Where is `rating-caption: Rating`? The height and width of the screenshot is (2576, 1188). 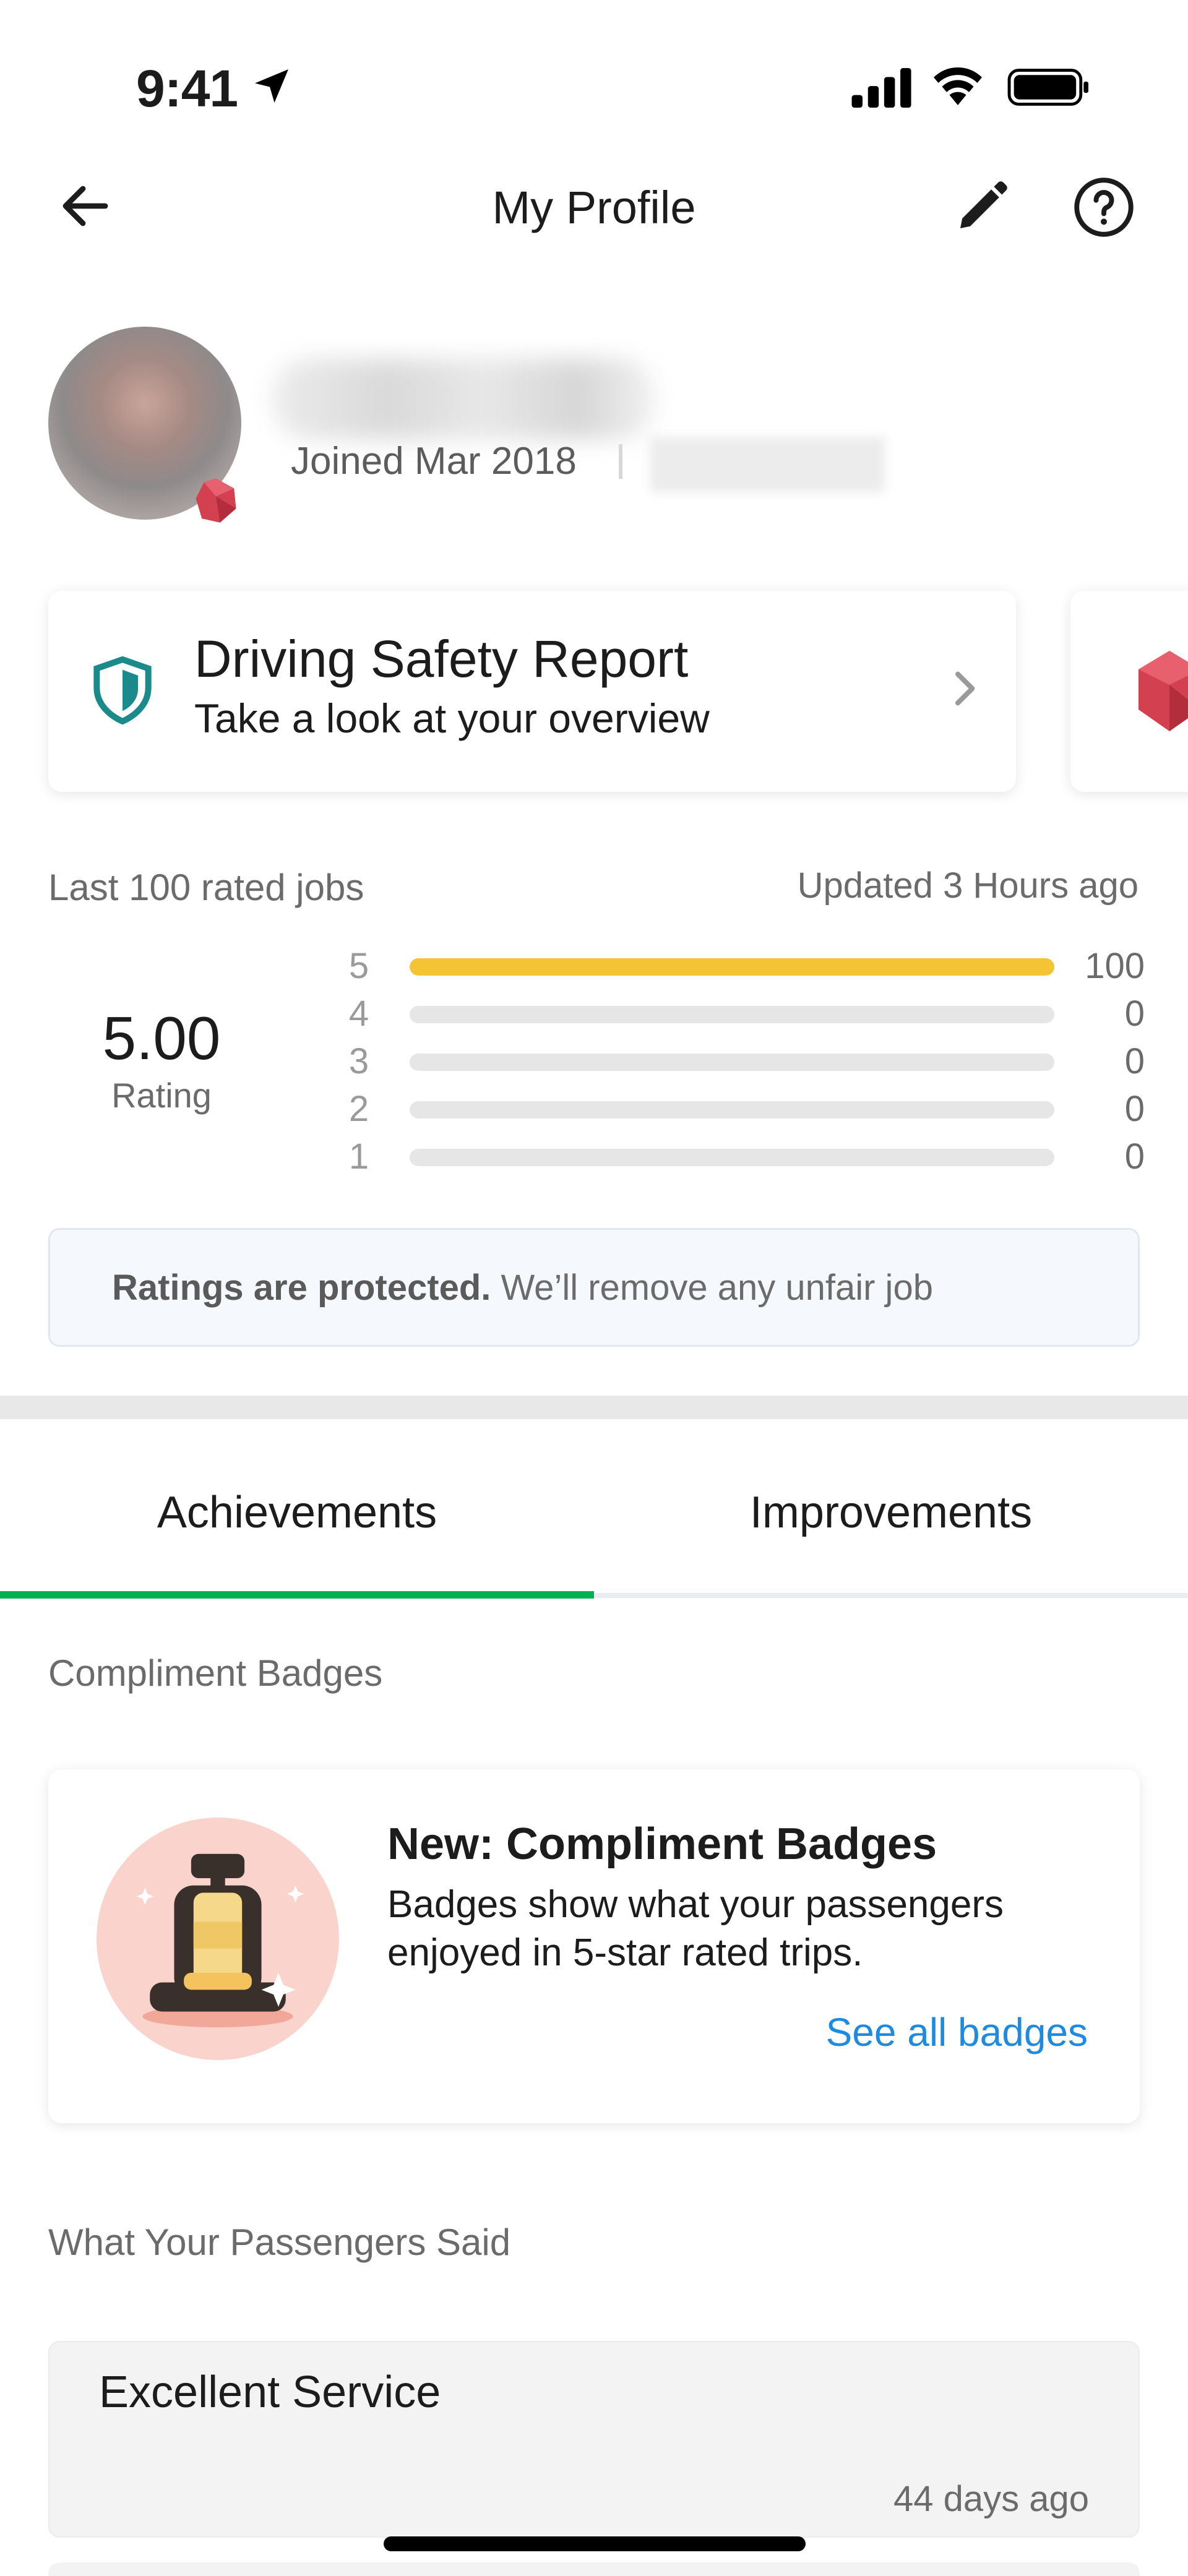
rating-caption: Rating is located at coordinates (161, 1095).